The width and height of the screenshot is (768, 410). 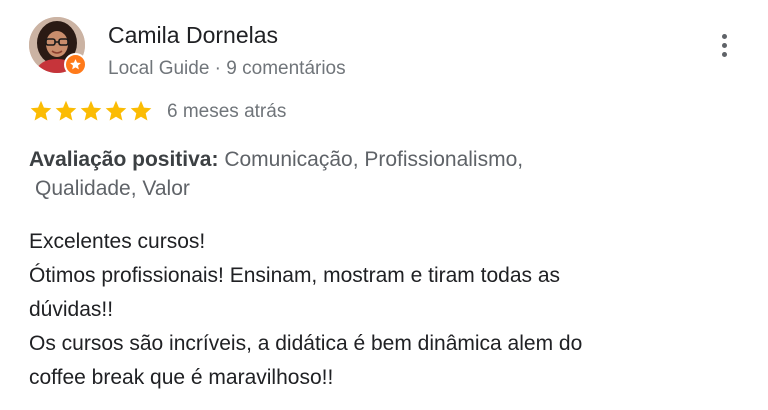 What do you see at coordinates (193, 35) in the screenshot?
I see `reviewer-name: Camila Dornelas` at bounding box center [193, 35].